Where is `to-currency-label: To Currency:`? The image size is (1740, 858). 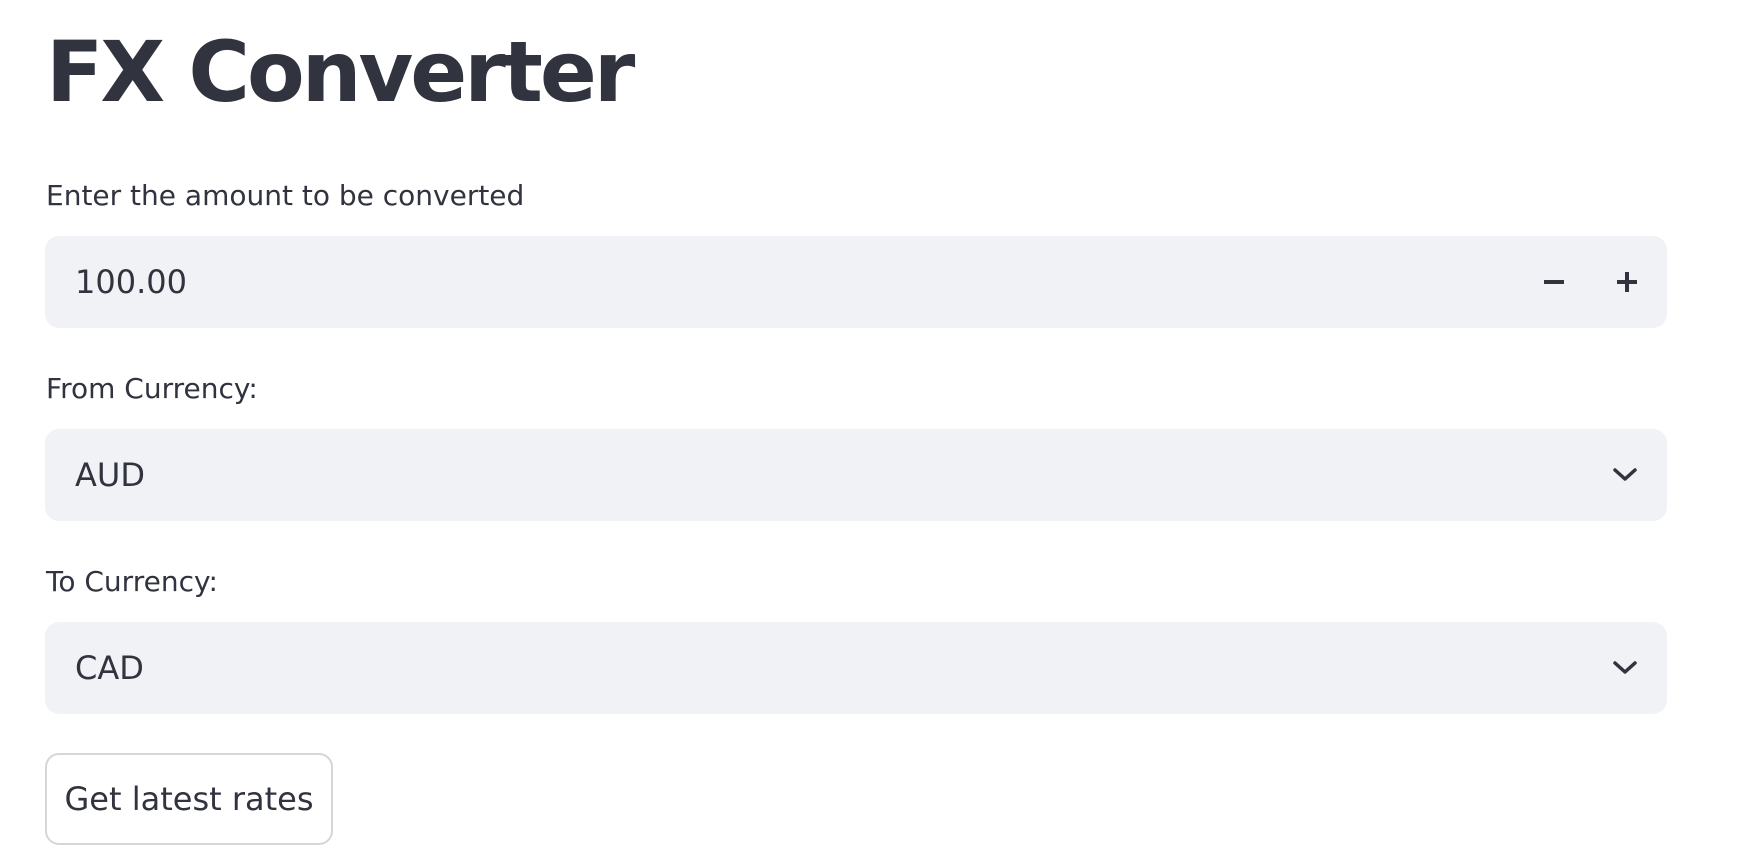
to-currency-label: To Currency: is located at coordinates (132, 581).